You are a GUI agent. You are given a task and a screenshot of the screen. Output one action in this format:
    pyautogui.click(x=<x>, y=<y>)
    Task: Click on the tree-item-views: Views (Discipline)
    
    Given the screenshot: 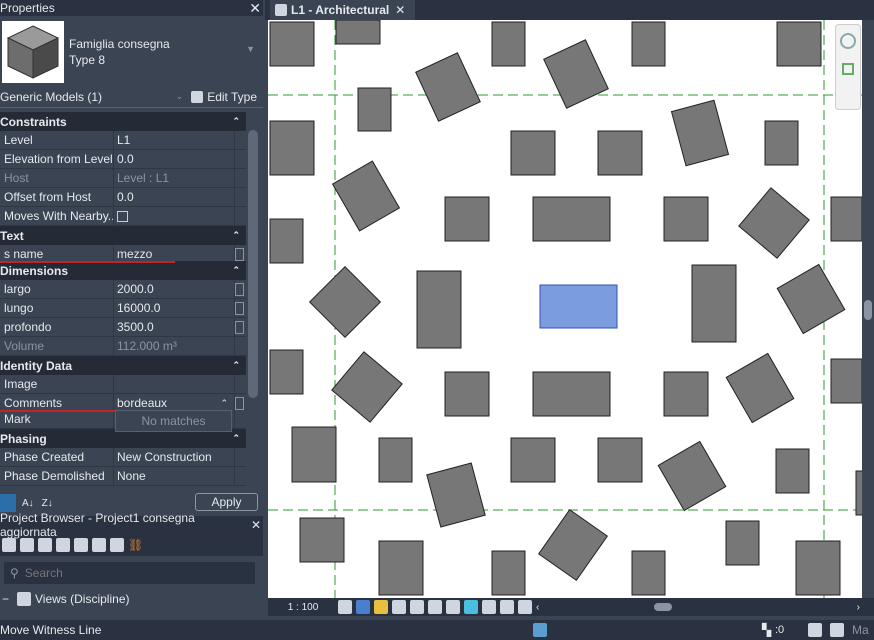 What is the action you would take?
    pyautogui.click(x=82, y=599)
    